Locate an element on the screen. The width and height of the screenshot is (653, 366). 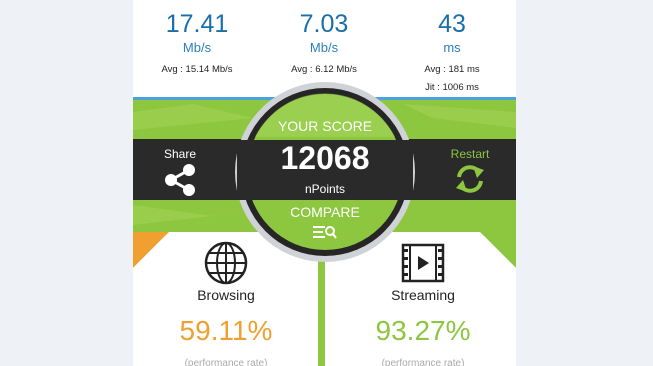
browsing-percent: 59.11% is located at coordinates (226, 330).